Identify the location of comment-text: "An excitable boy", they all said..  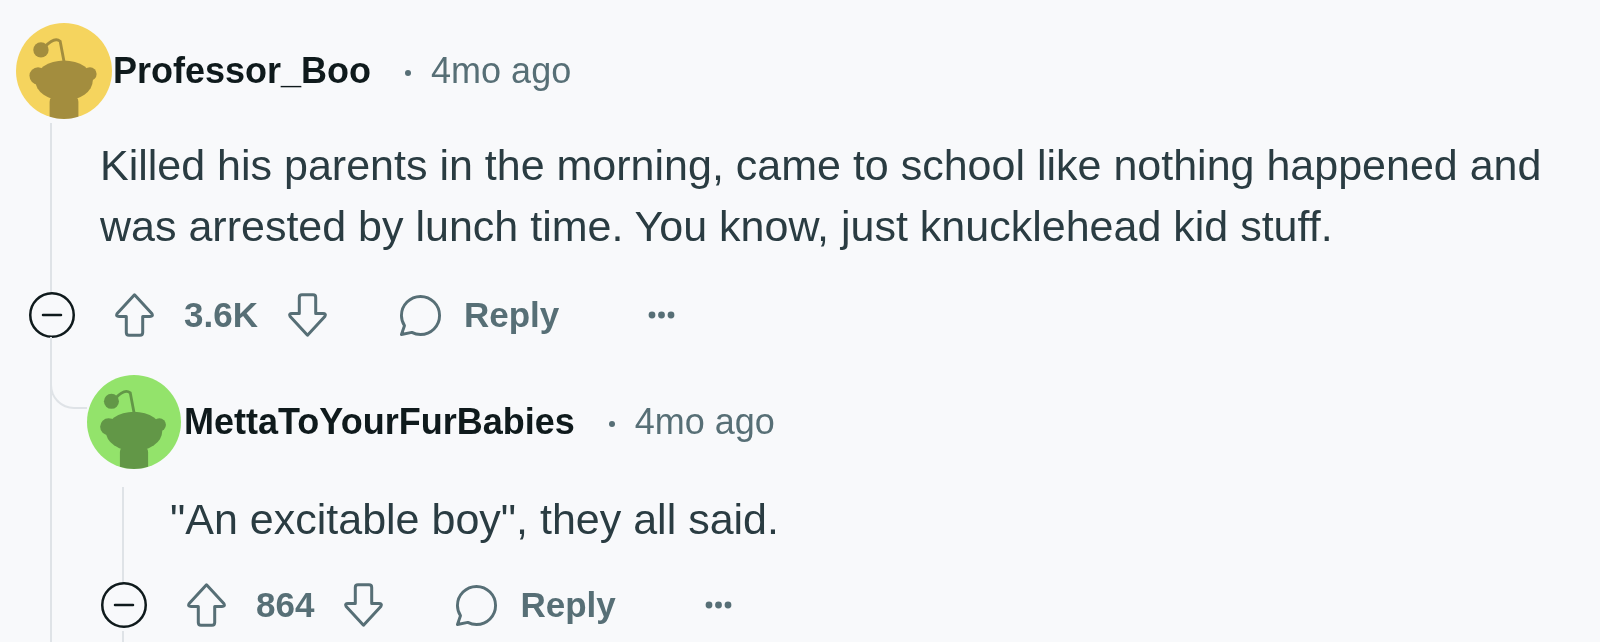
(474, 519).